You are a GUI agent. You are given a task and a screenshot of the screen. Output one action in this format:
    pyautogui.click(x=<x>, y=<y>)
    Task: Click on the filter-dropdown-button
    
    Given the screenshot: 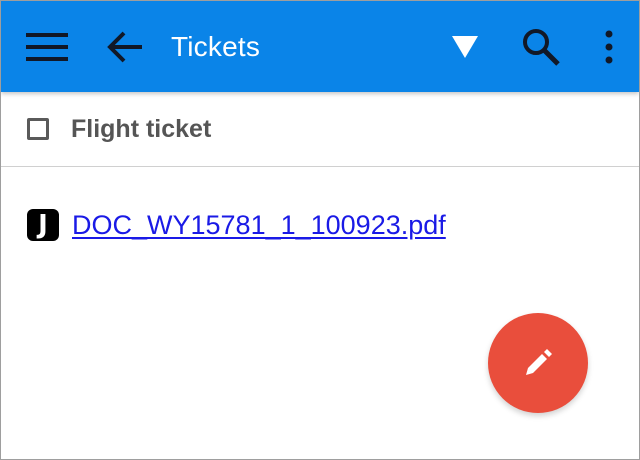 What is the action you would take?
    pyautogui.click(x=465, y=47)
    